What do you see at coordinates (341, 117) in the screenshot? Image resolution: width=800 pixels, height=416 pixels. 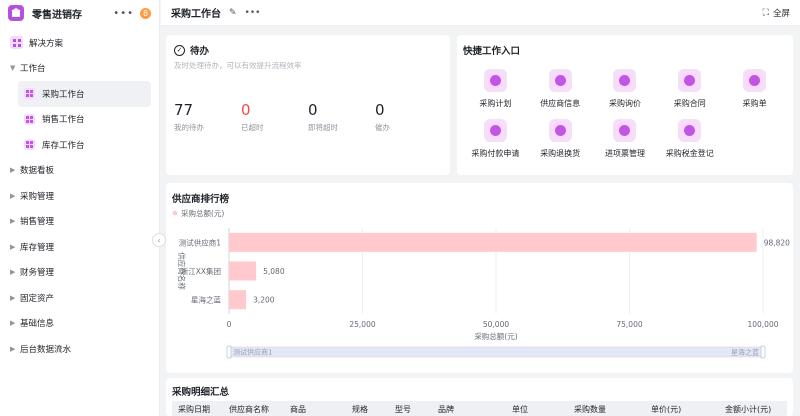 I see `stat-due-soon: 0 即将超时` at bounding box center [341, 117].